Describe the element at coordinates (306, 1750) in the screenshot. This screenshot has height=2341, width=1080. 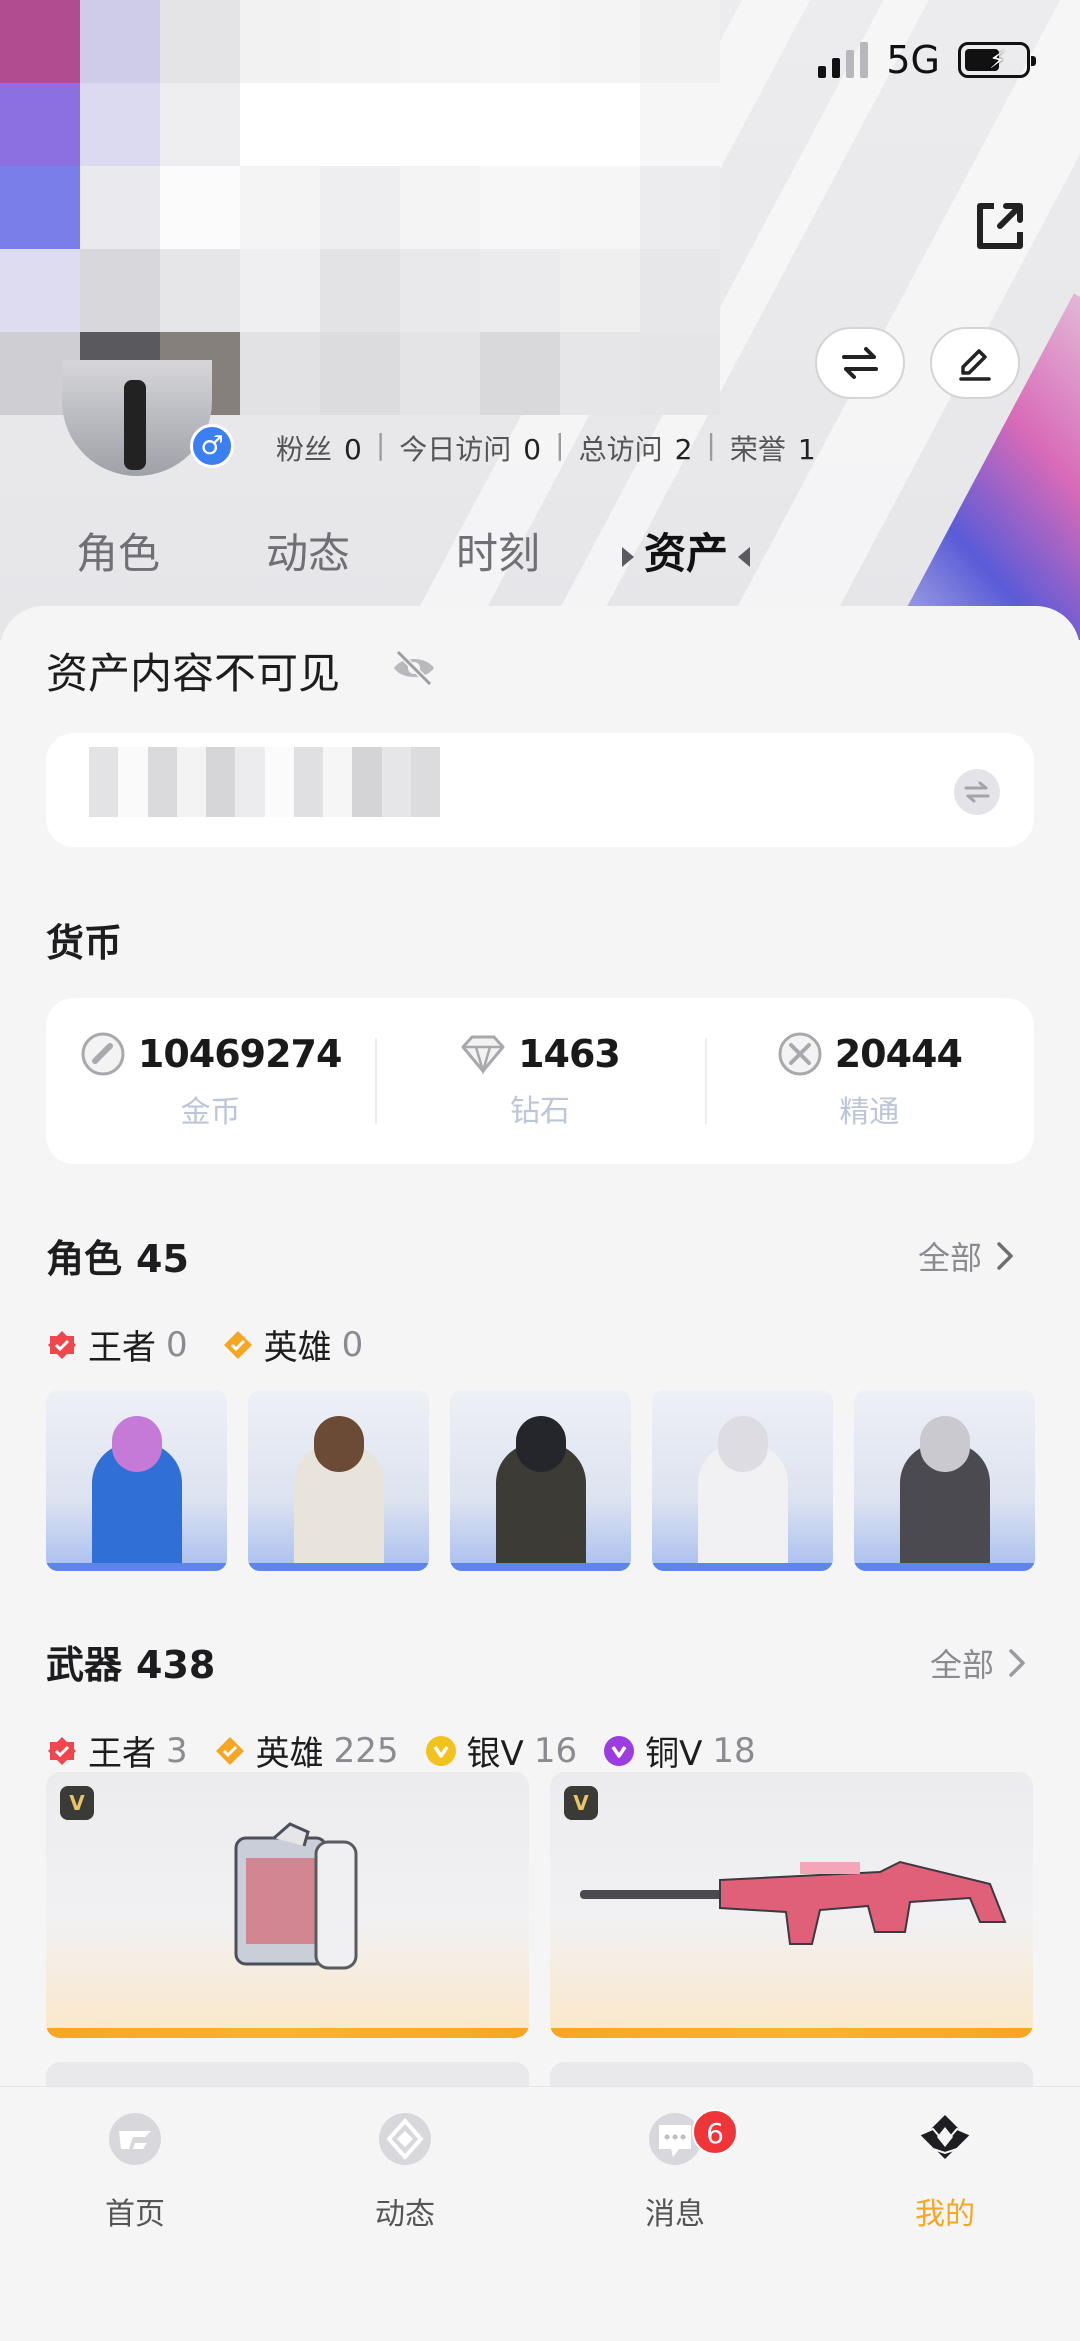
I see `rarity-hero: 英雄 225` at that location.